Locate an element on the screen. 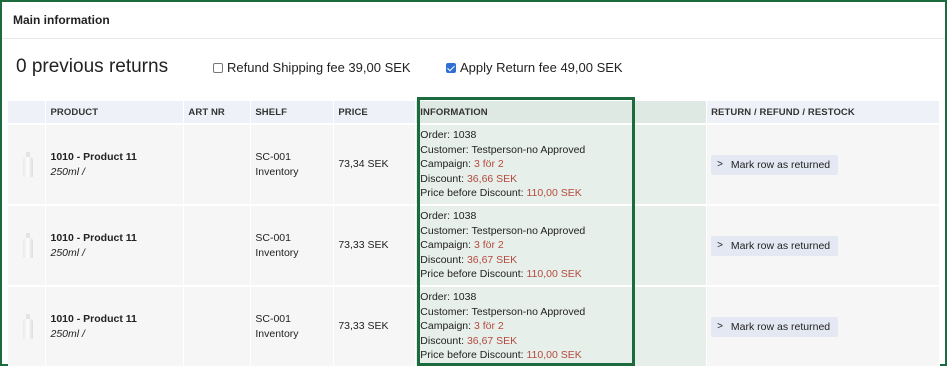 Image resolution: width=947 pixels, height=366 pixels. column-header-actions: RETURN / REFUND / RESTOCK is located at coordinates (823, 112).